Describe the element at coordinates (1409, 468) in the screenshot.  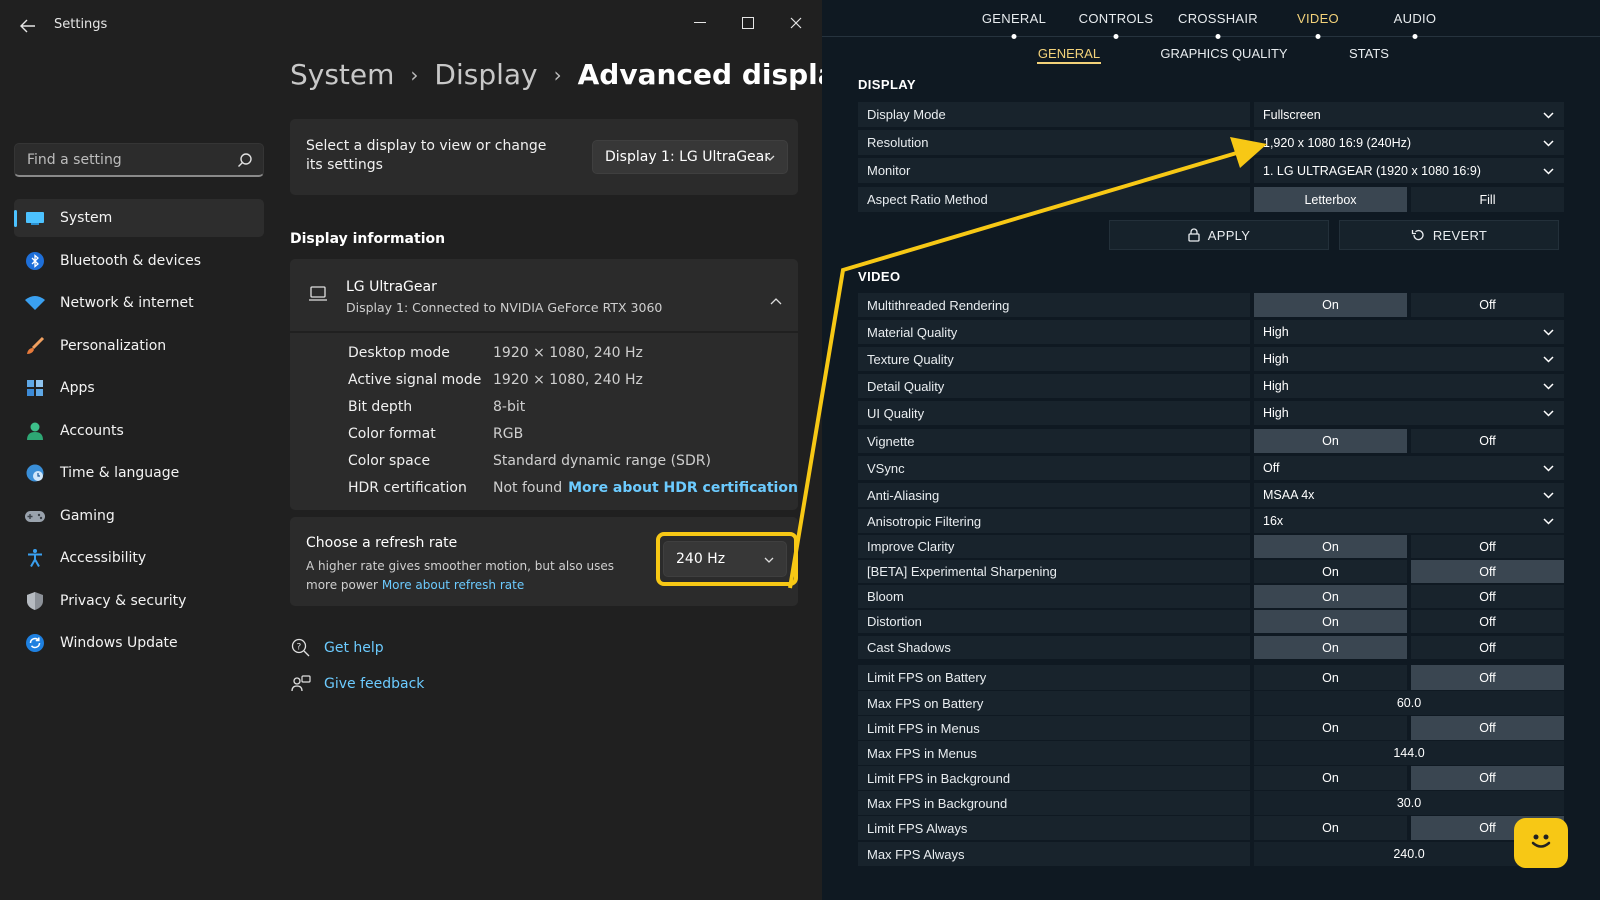
I see `vsync-dropdown: Off` at that location.